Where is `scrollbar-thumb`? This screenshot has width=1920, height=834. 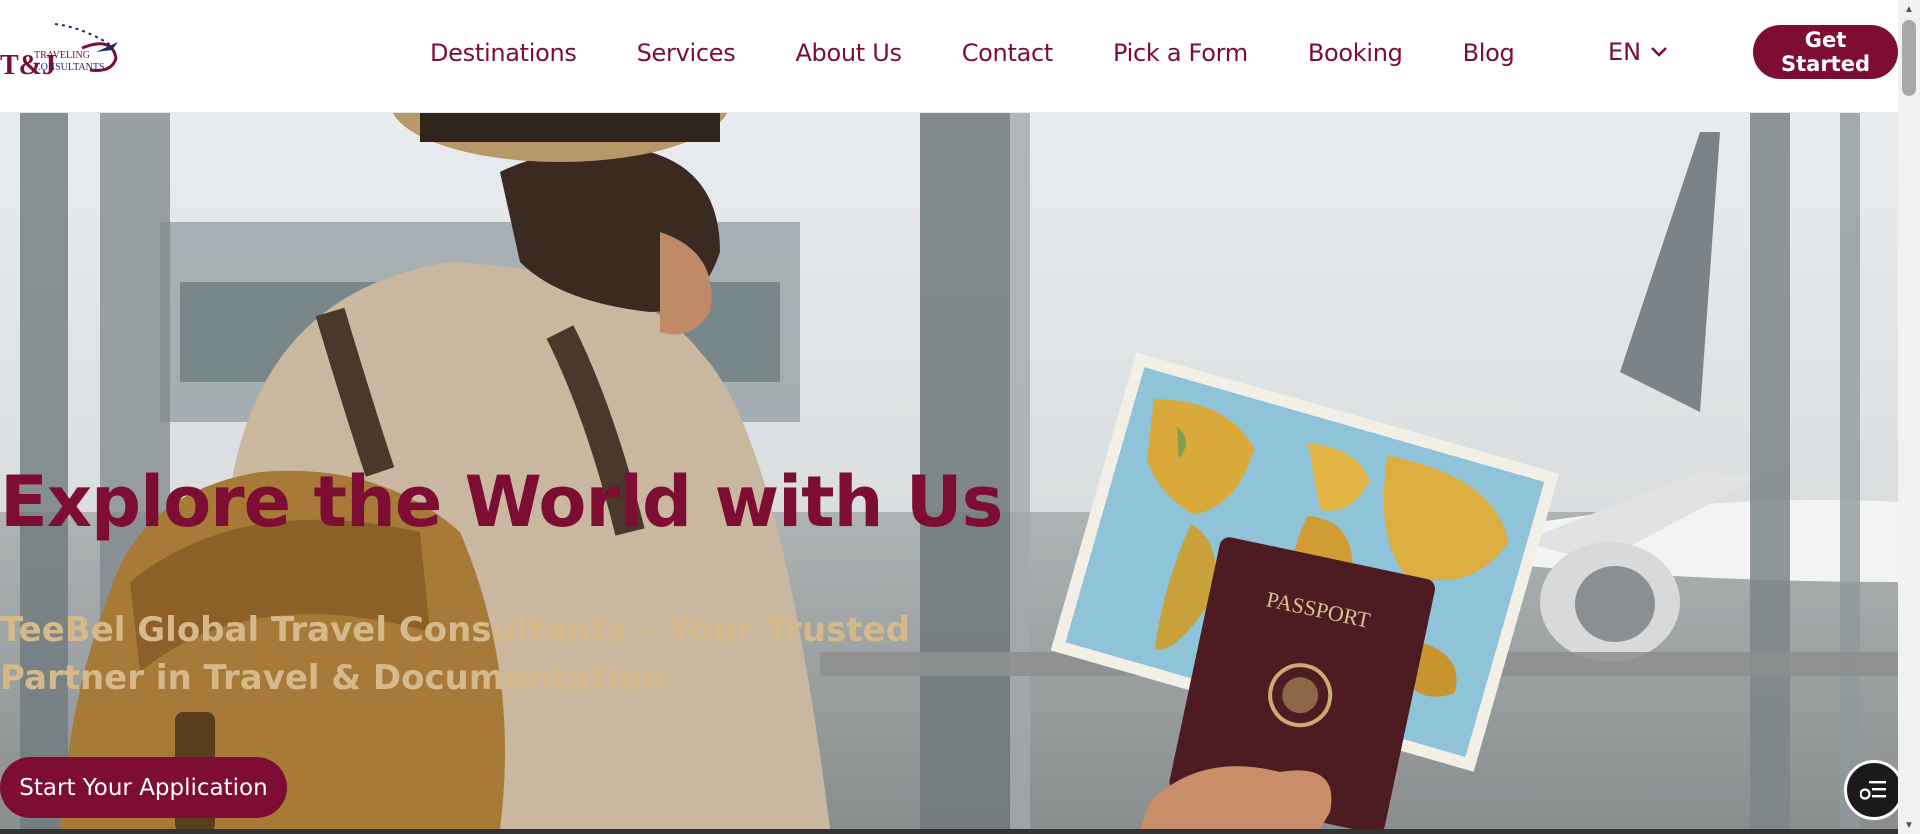 scrollbar-thumb is located at coordinates (1909, 58).